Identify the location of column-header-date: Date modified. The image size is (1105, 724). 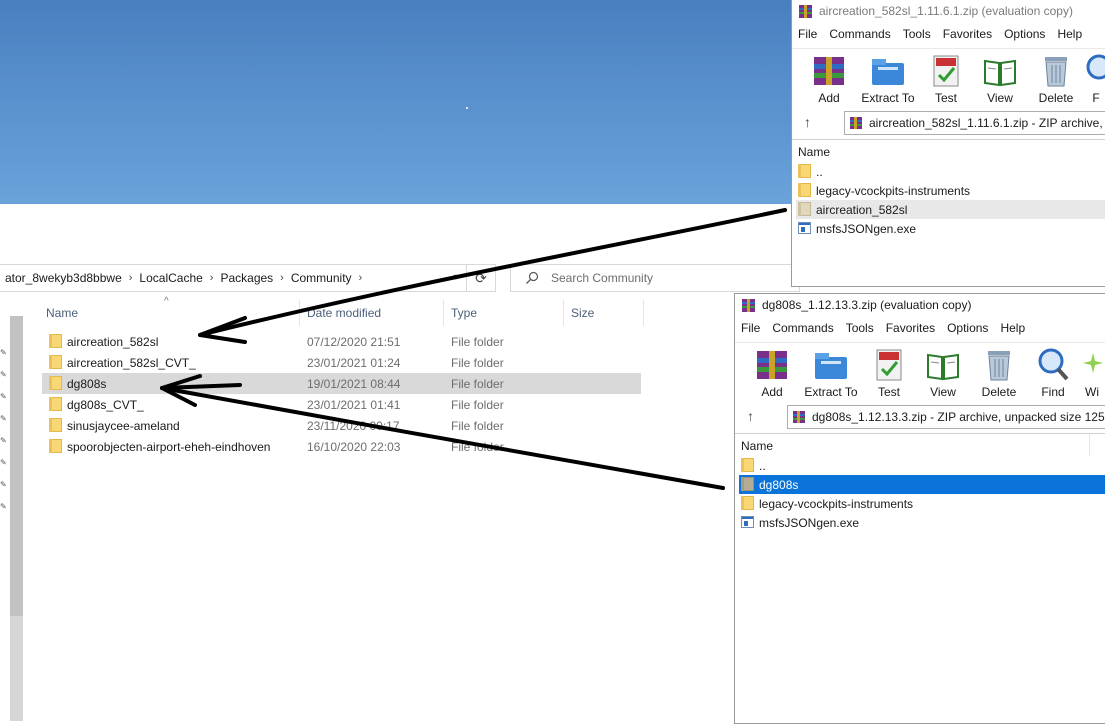
(344, 313).